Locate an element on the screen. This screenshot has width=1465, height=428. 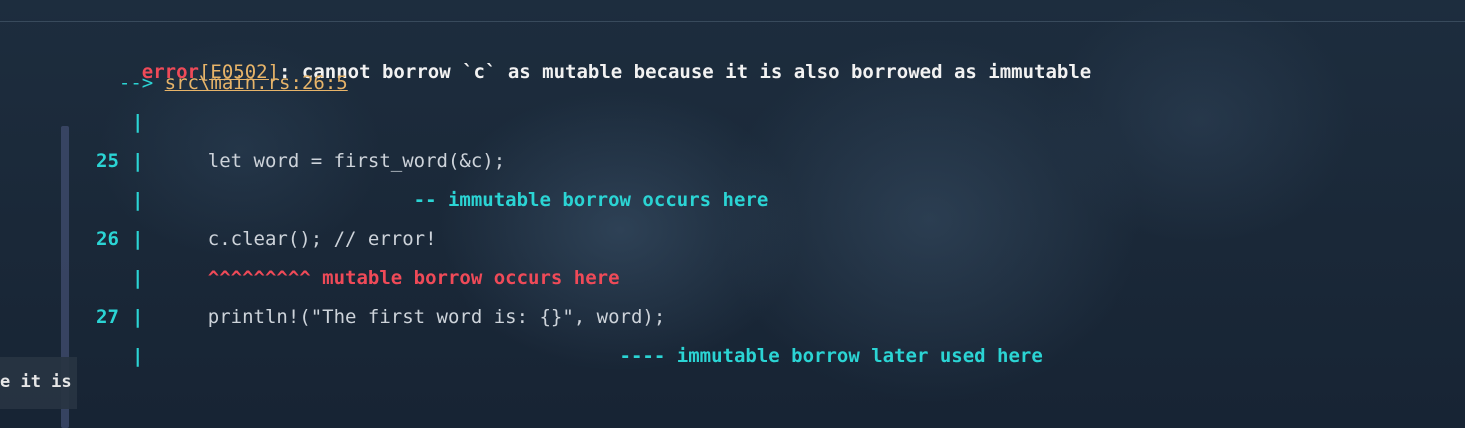
side-panel-text: e it is is located at coordinates (36, 382).